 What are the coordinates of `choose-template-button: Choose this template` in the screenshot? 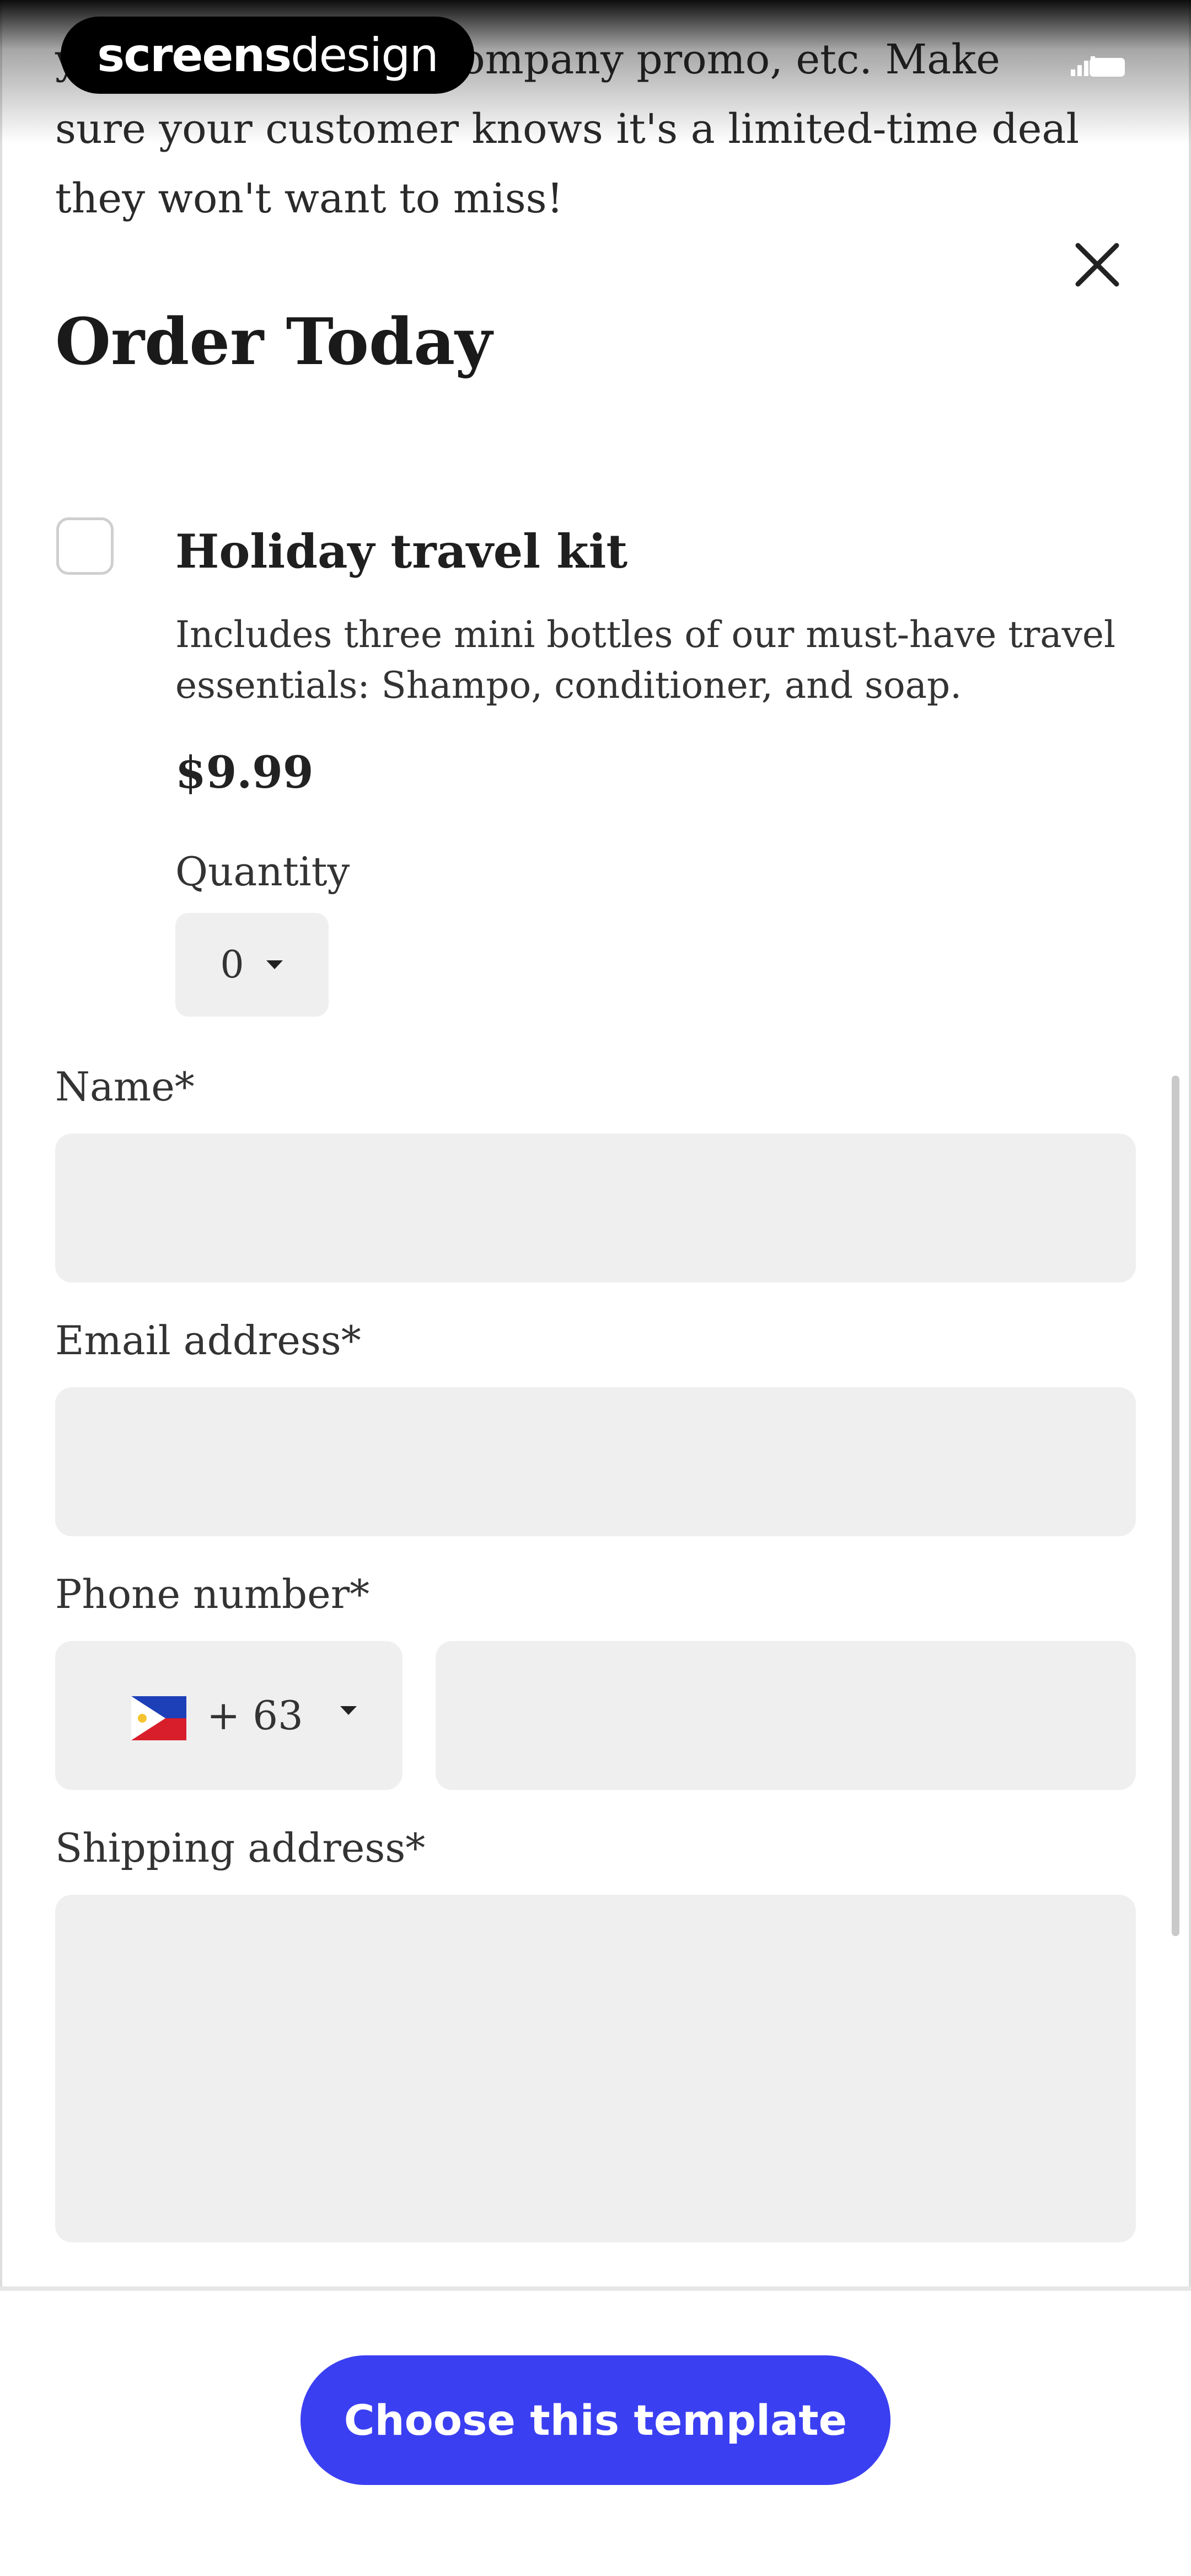 It's located at (595, 2420).